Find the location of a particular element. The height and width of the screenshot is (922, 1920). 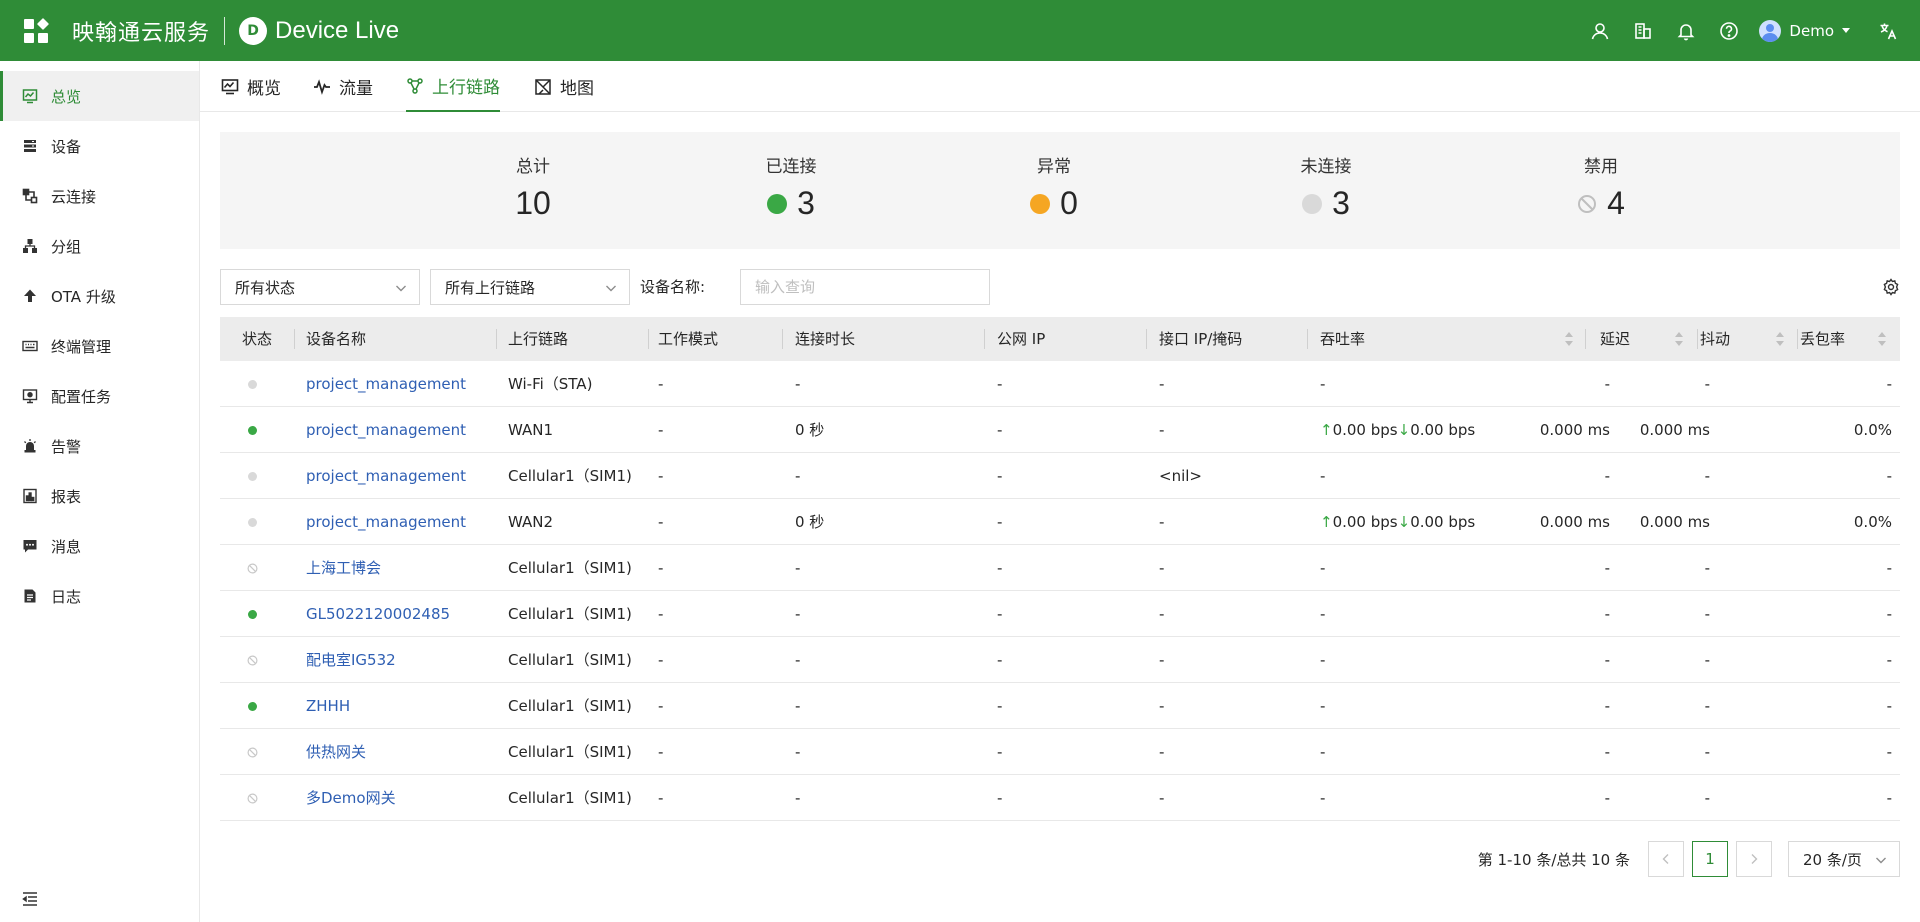

status-filter-select: 所有状态 is located at coordinates (320, 287).